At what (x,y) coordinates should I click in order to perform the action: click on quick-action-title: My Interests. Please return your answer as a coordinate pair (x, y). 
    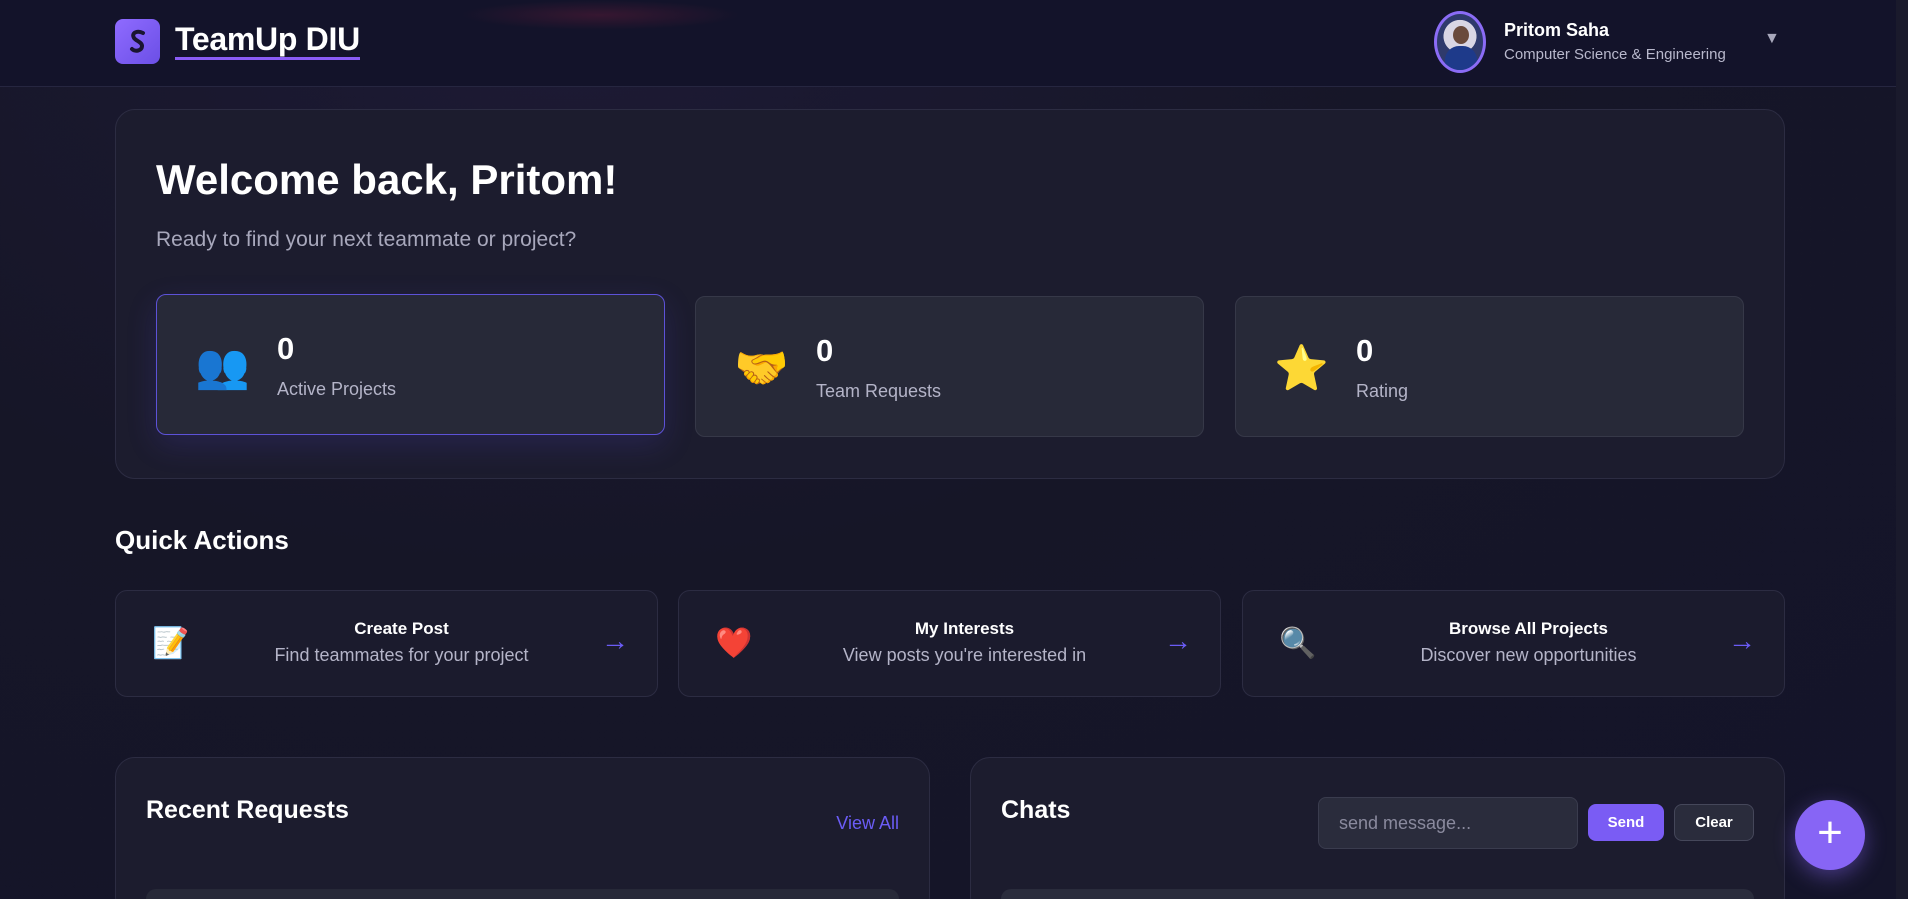
    Looking at the image, I should click on (964, 628).